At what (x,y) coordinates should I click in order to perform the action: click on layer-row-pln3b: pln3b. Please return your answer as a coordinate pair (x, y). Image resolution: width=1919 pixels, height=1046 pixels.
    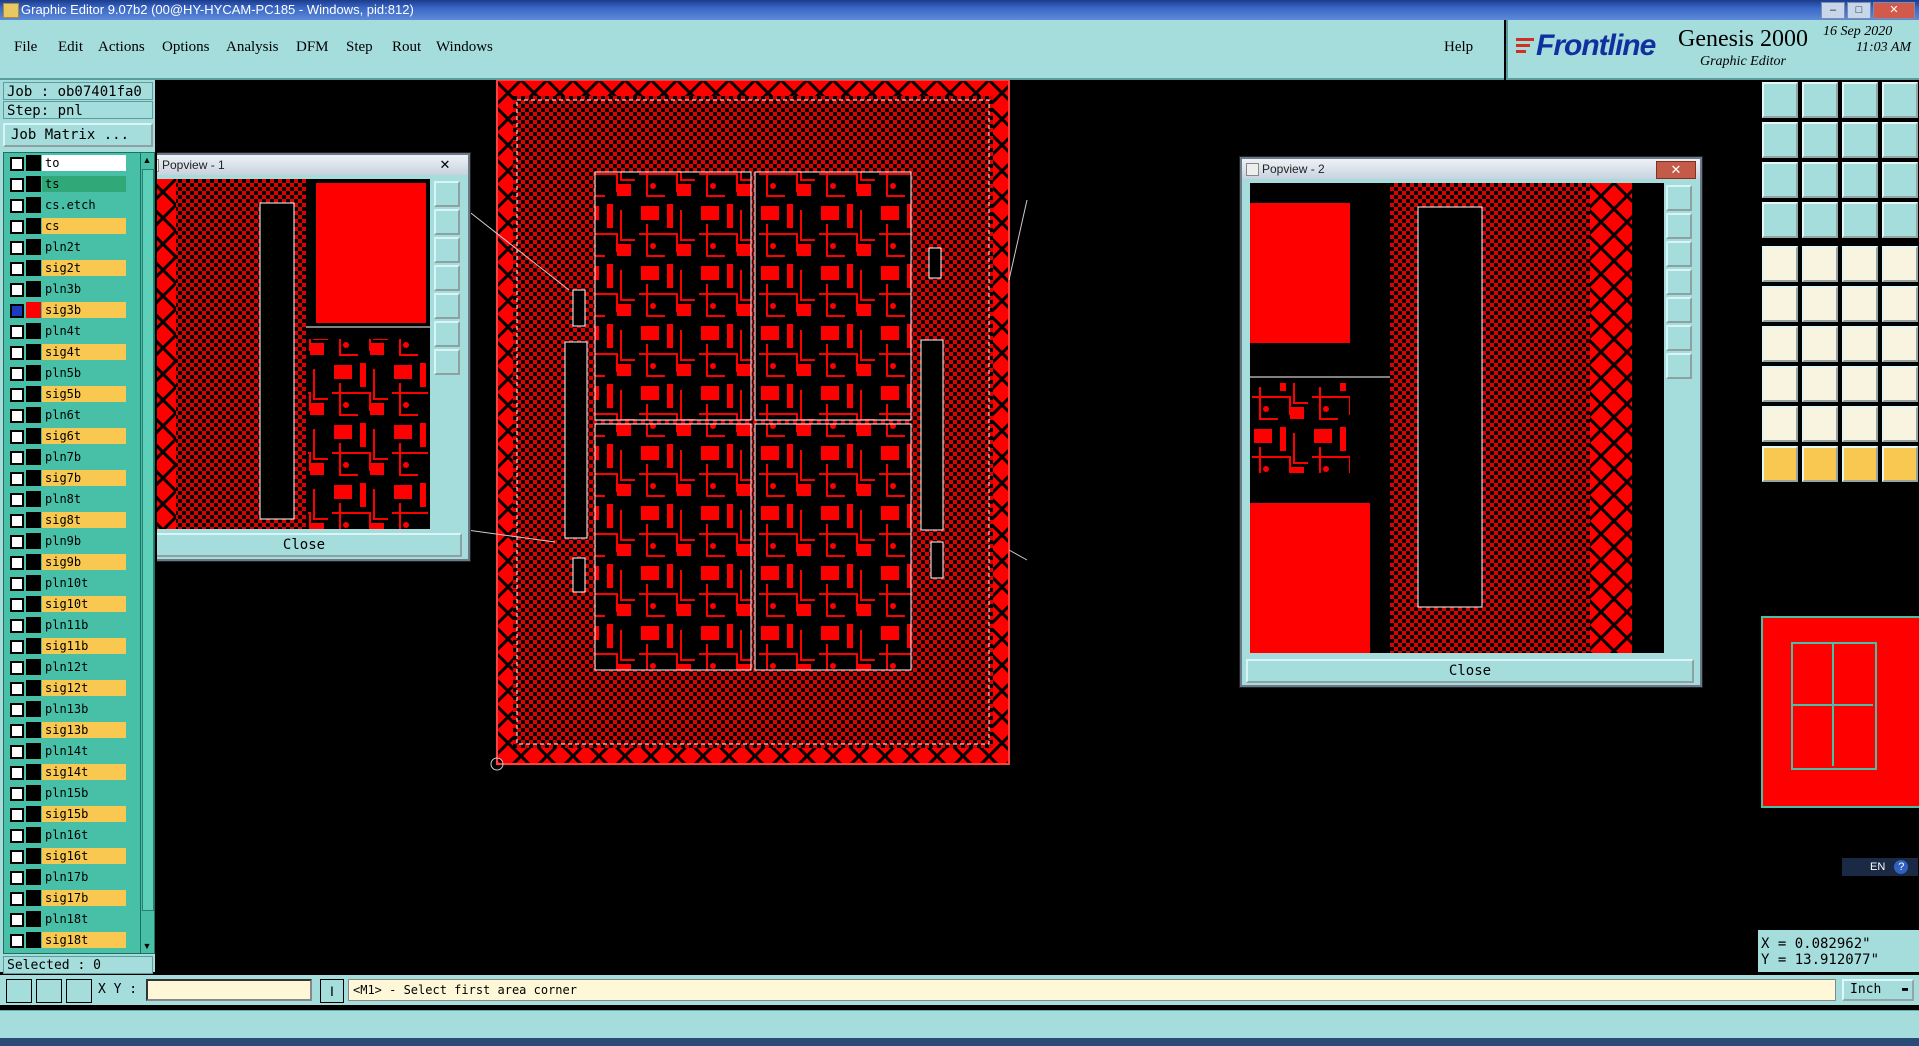
    Looking at the image, I should click on (72, 289).